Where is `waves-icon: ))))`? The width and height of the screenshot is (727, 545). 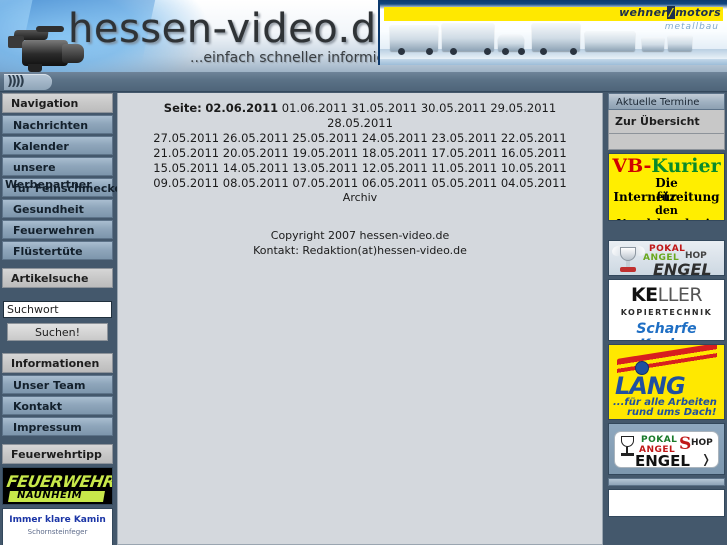 waves-icon: )))) is located at coordinates (28, 82).